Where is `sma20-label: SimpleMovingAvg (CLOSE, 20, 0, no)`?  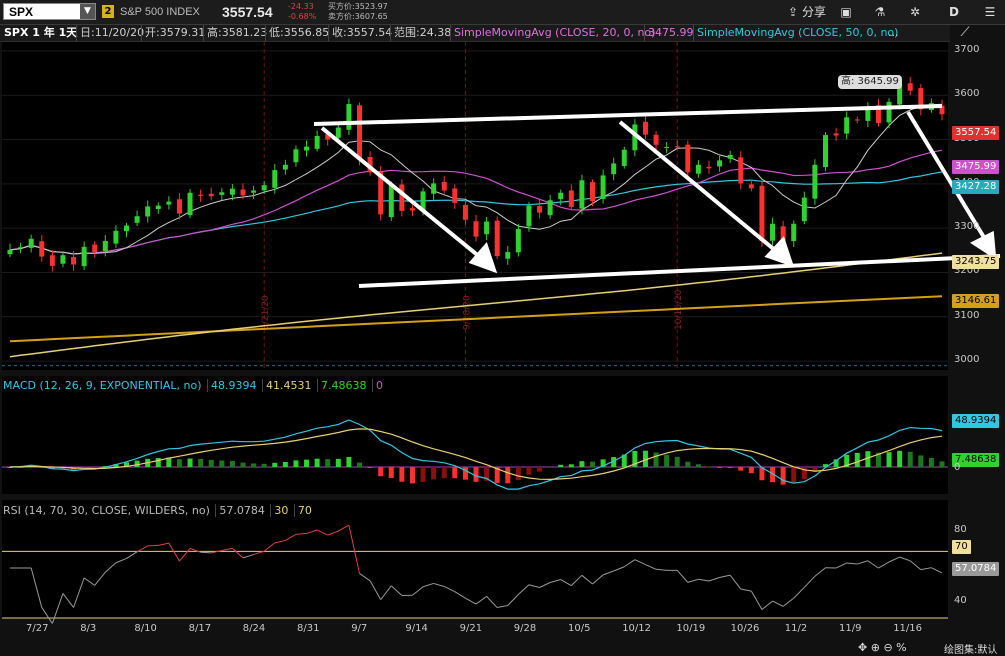
sma20-label: SimpleMovingAvg (CLOSE, 20, 0, no) is located at coordinates (552, 33).